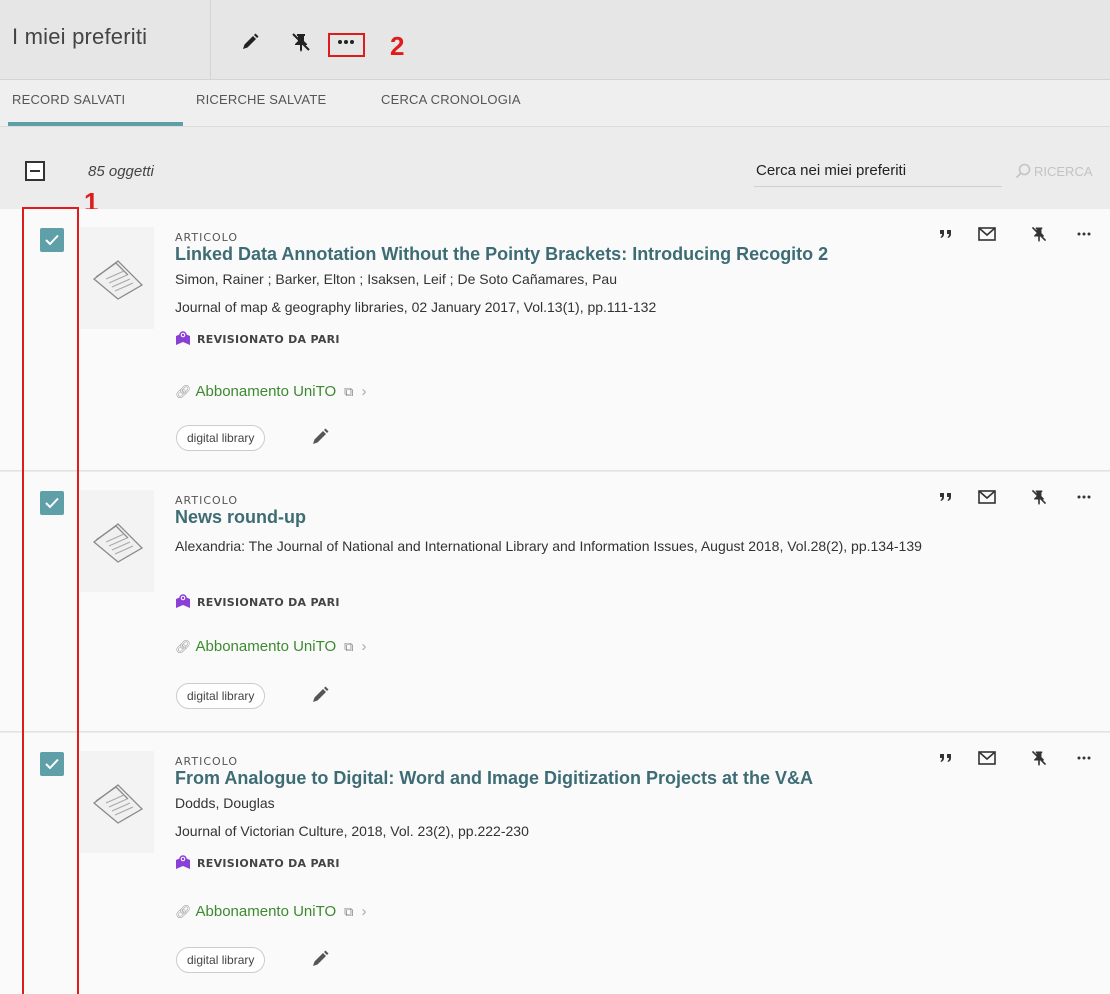  What do you see at coordinates (121, 171) in the screenshot?
I see `item-count: 85 oggetti` at bounding box center [121, 171].